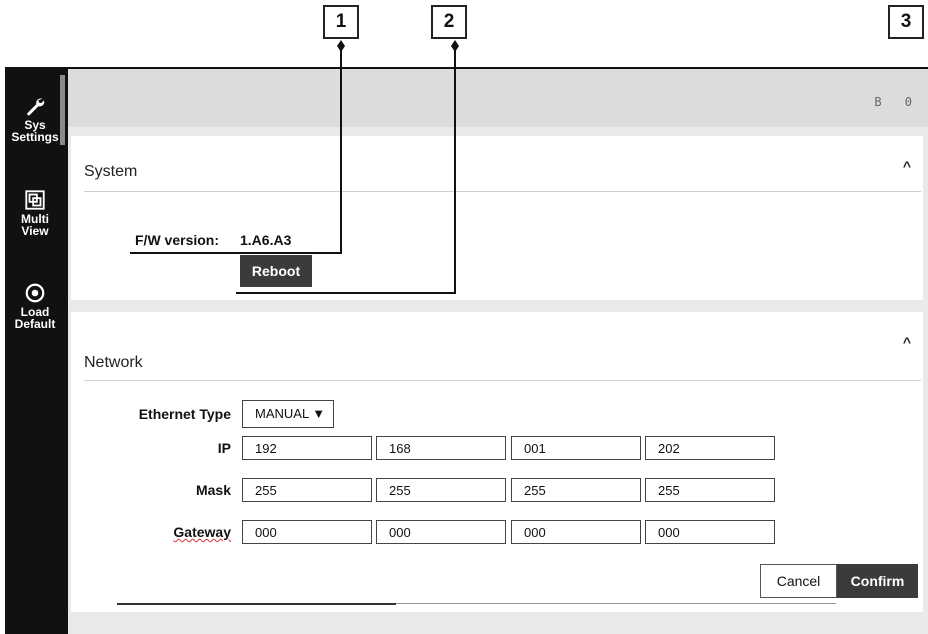 The height and width of the screenshot is (634, 928). I want to click on reboot-button: Reboot, so click(276, 271).